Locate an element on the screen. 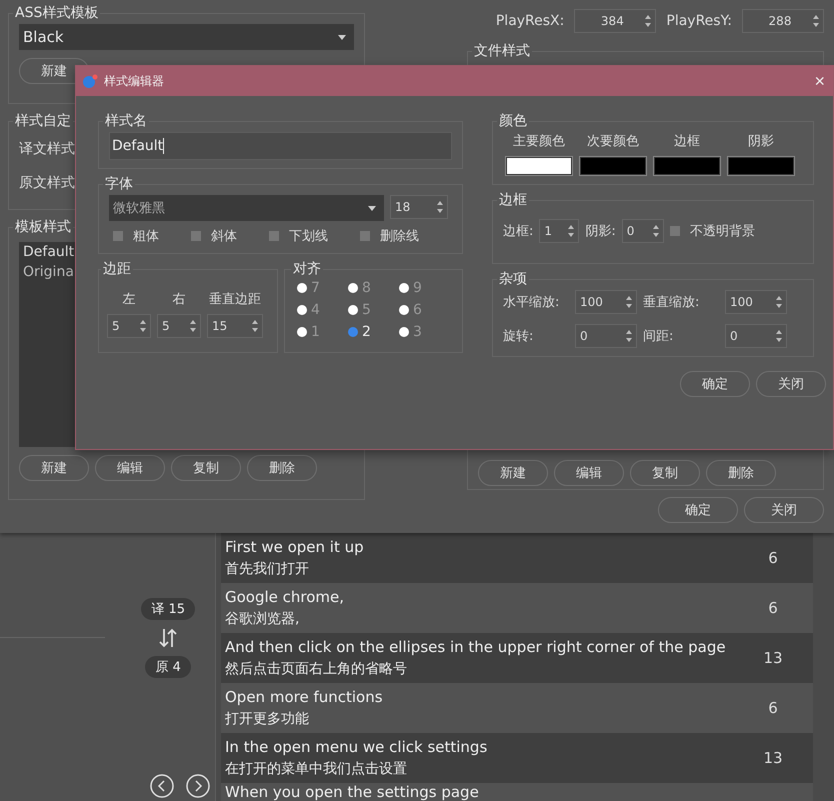 The height and width of the screenshot is (801, 834). translation-text: 打开更多功能 is located at coordinates (267, 719).